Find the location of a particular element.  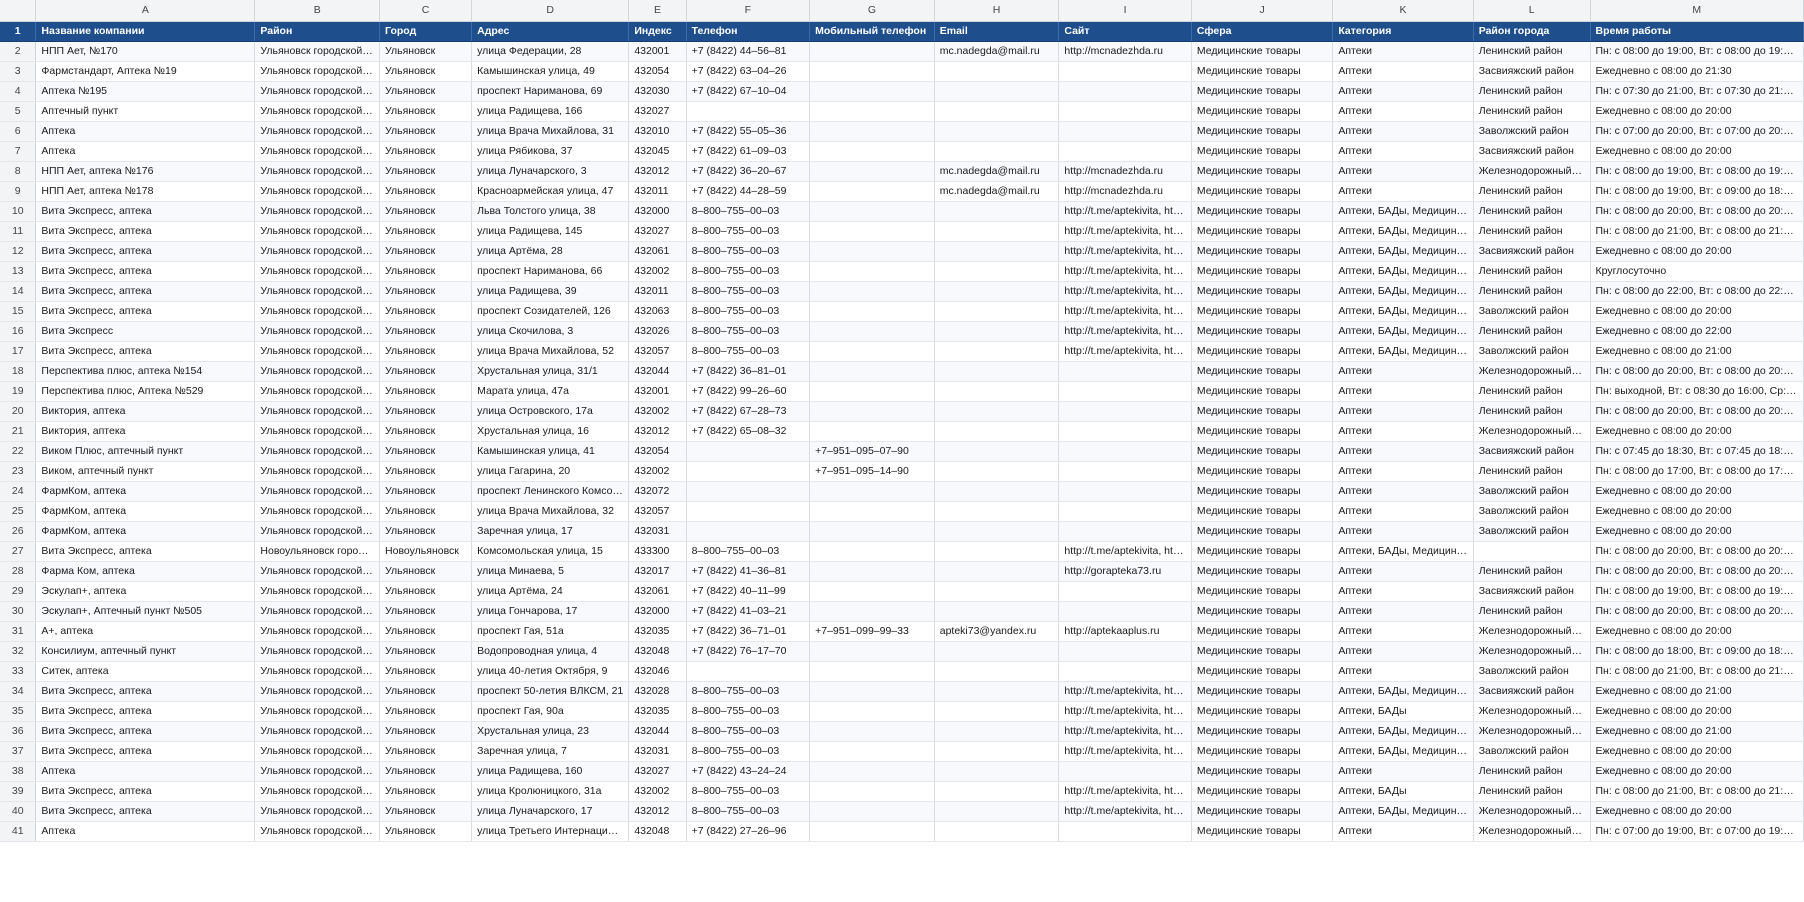

column-header-j: J is located at coordinates (1262, 11).